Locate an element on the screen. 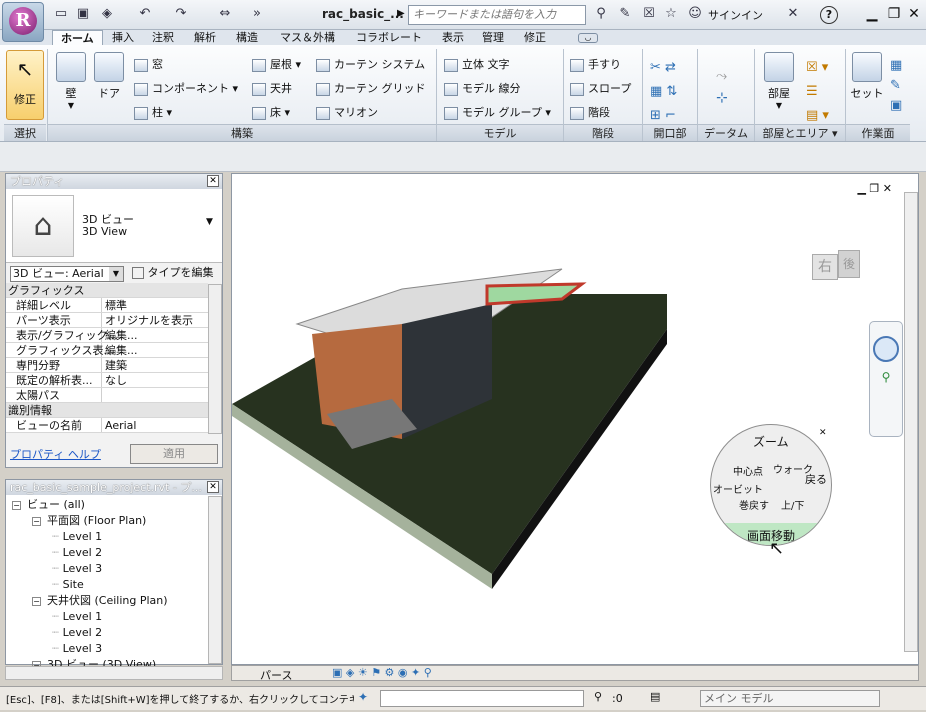 Image resolution: width=926 pixels, height=712 pixels. sync-icon: ◈ is located at coordinates (107, 14).